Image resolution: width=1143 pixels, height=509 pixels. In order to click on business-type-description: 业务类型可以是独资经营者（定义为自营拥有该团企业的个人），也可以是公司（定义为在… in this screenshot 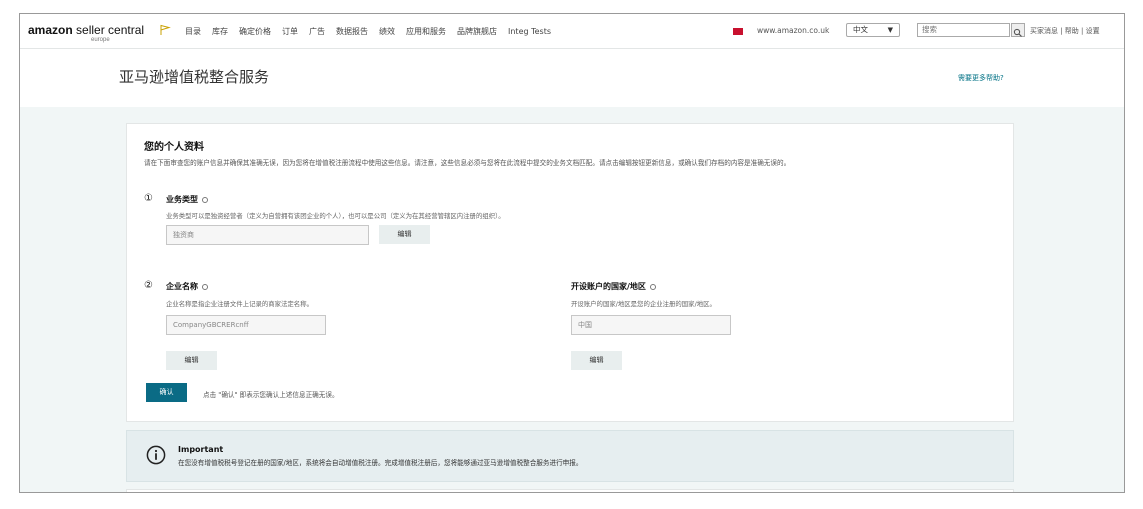, I will do `click(335, 216)`.